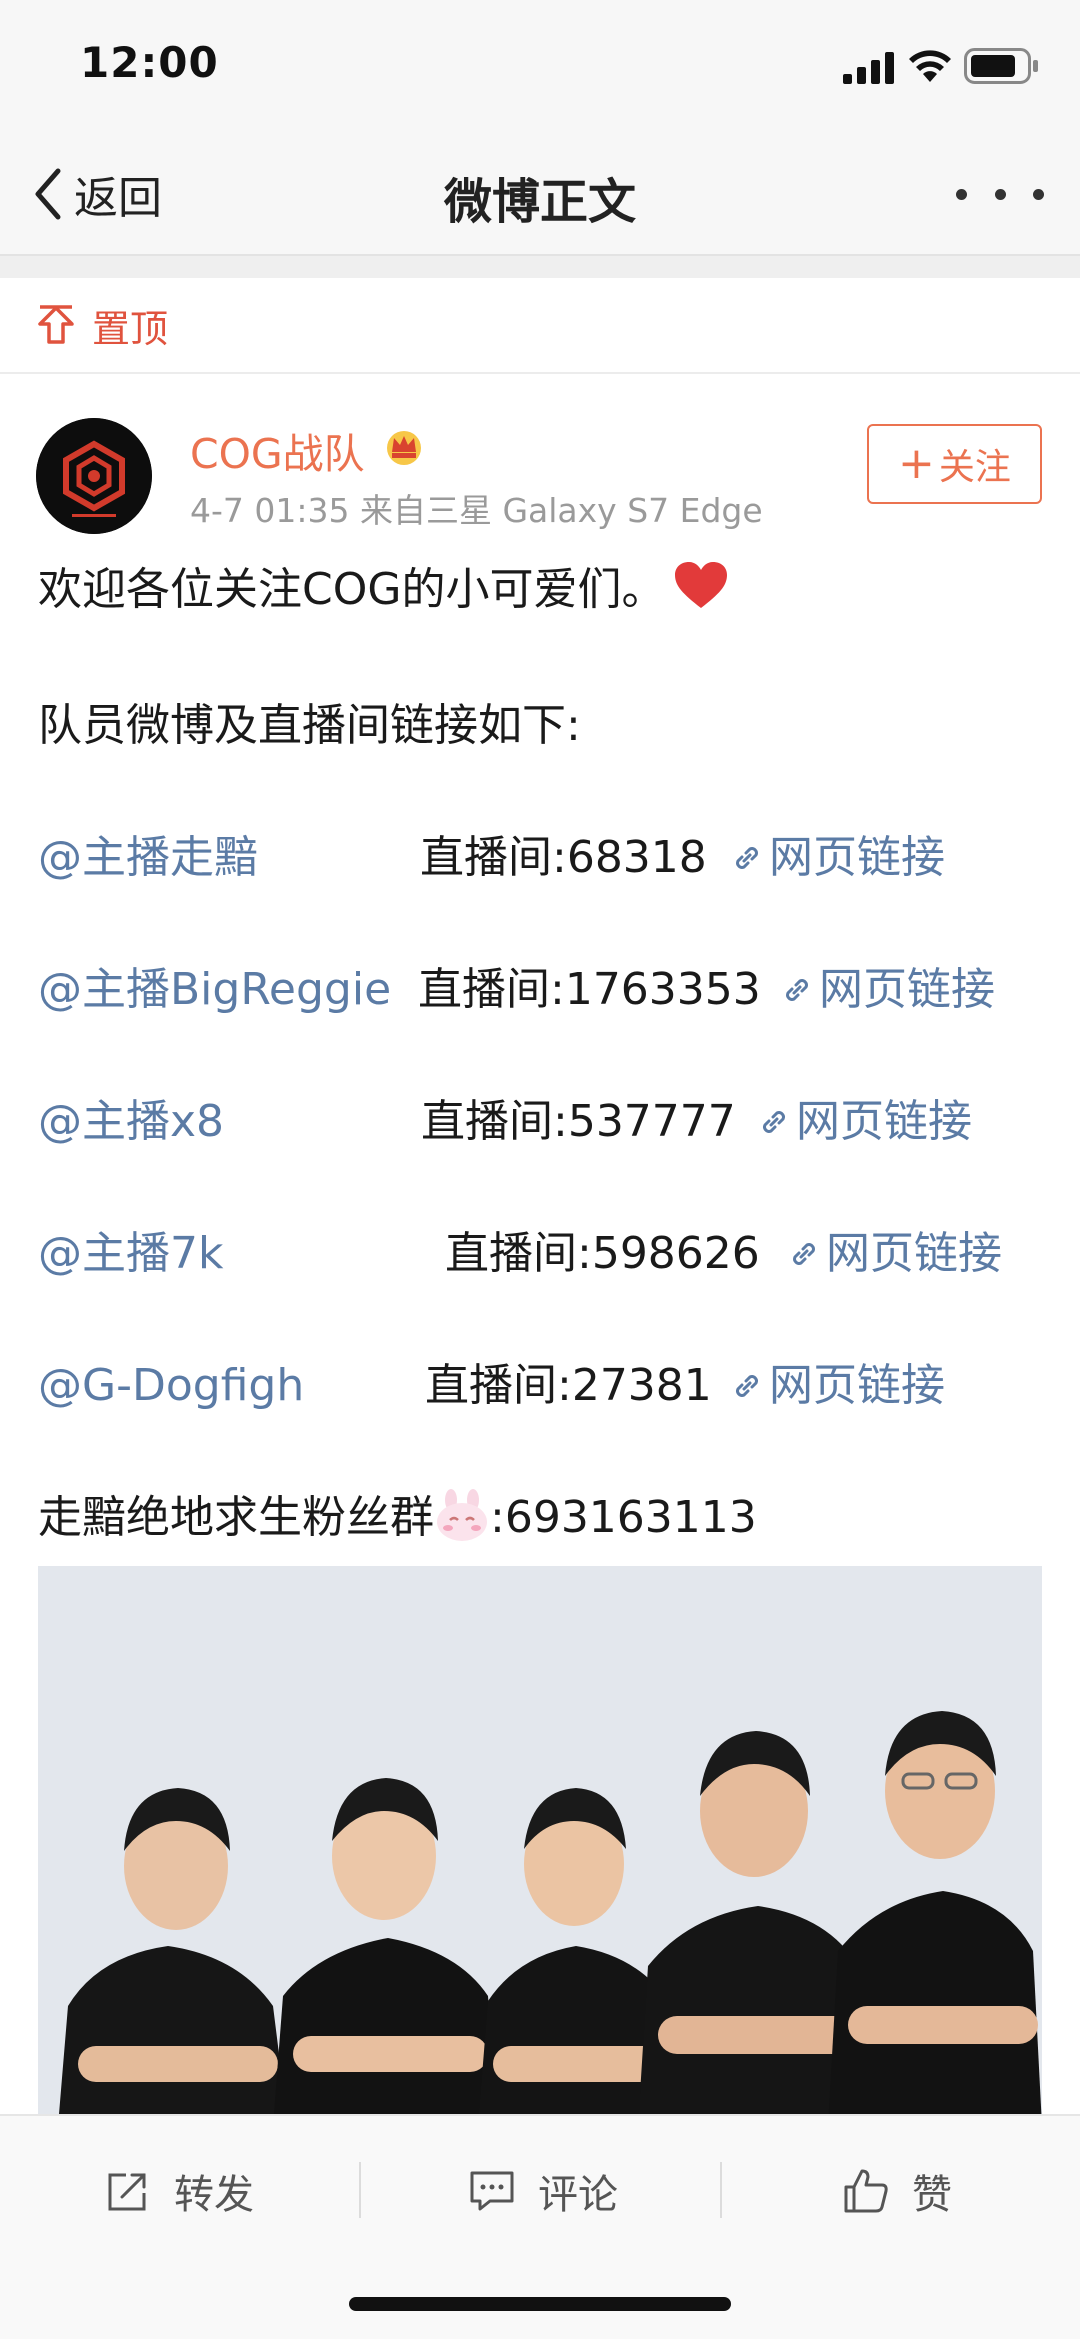 This screenshot has height=2339, width=1080. Describe the element at coordinates (236, 1517) in the screenshot. I see `fan-group-text: 走黯绝地求生粉丝群` at that location.